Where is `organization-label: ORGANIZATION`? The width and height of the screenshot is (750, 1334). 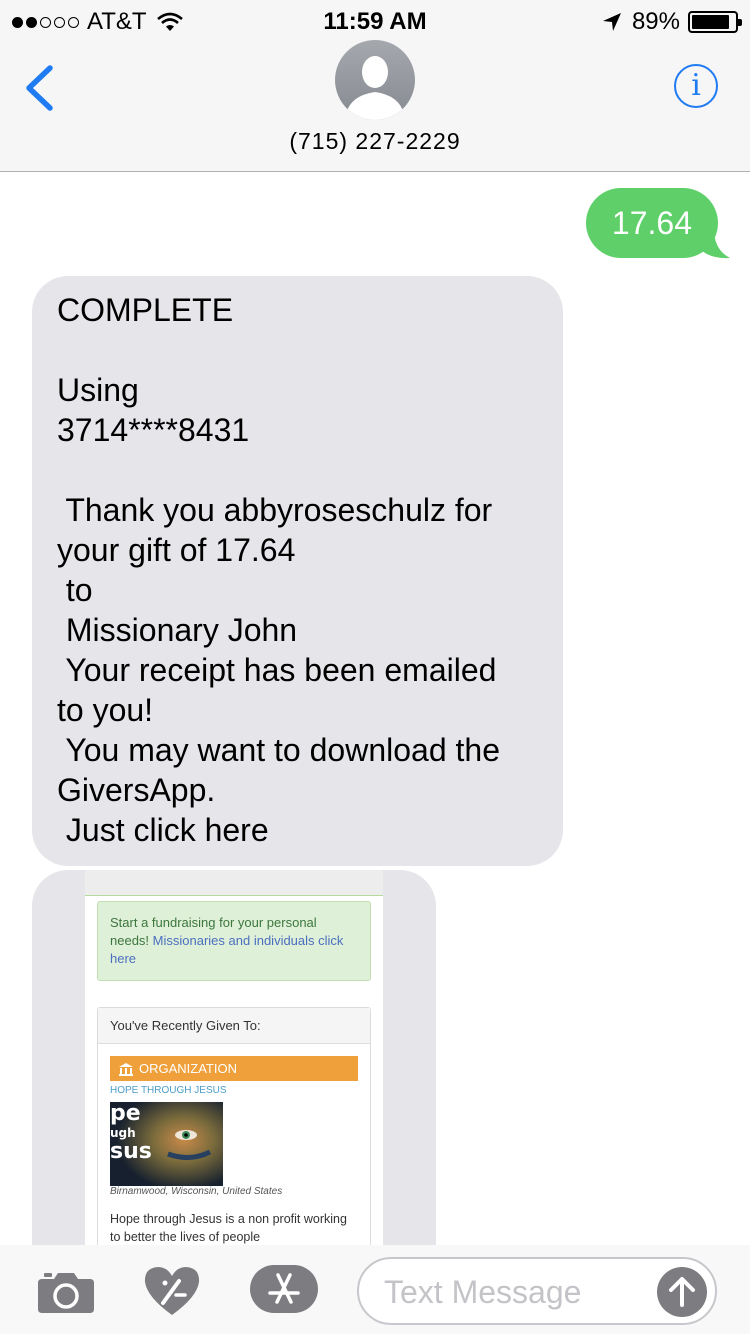 organization-label: ORGANIZATION is located at coordinates (188, 1068).